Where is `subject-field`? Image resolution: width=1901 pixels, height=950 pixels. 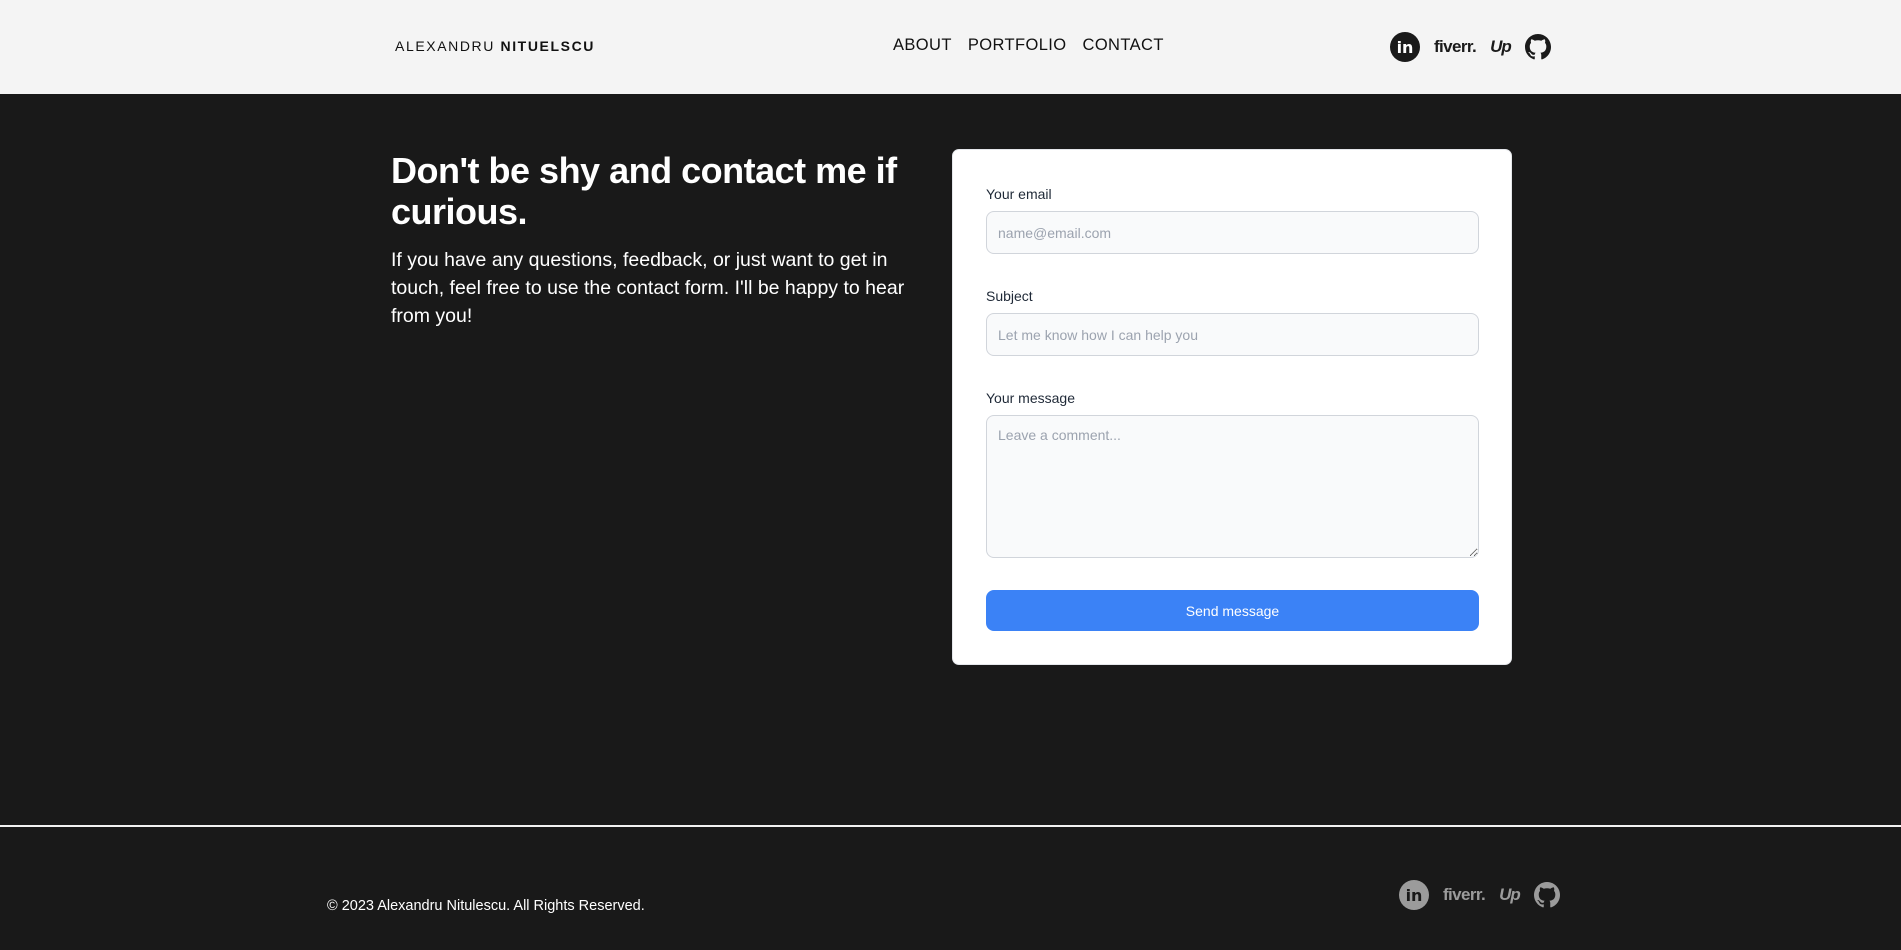 subject-field is located at coordinates (1232, 334).